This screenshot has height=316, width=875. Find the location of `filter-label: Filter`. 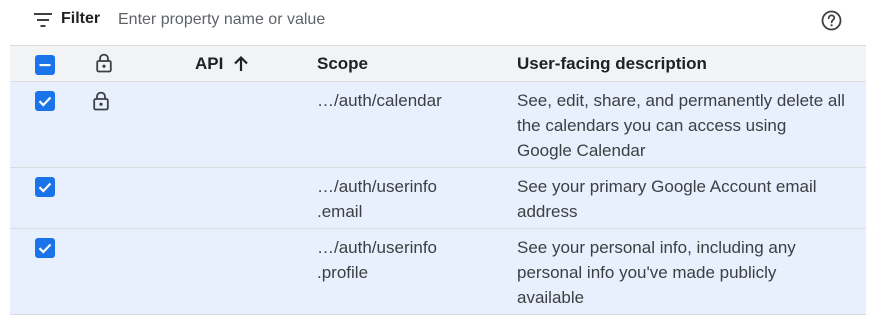

filter-label: Filter is located at coordinates (80, 19).